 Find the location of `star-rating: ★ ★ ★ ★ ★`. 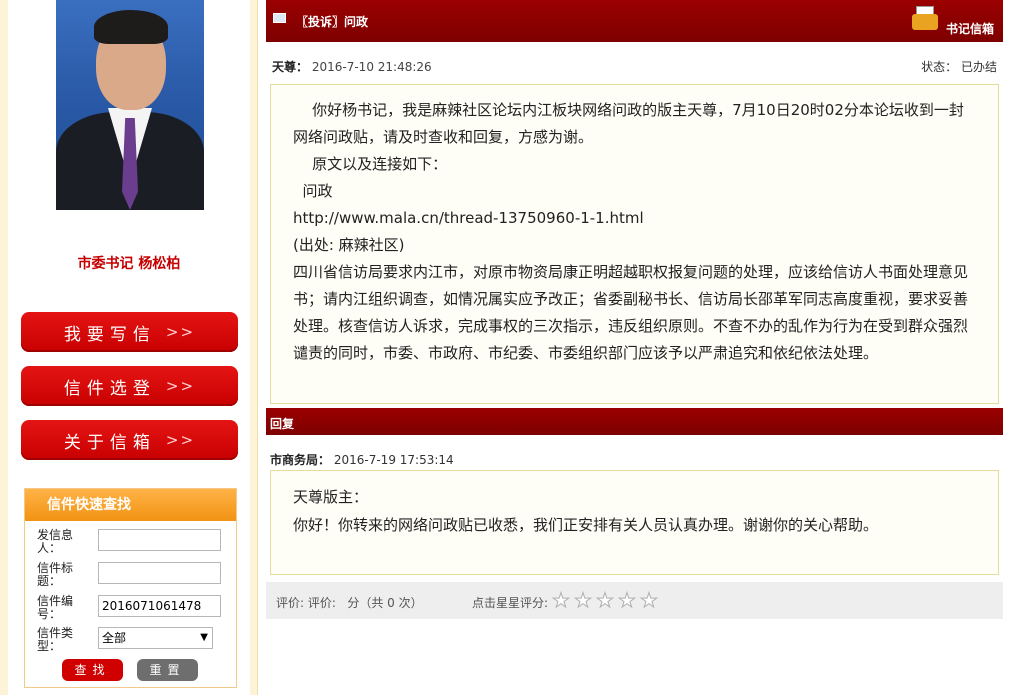

star-rating: ★ ★ ★ ★ ★ is located at coordinates (607, 600).